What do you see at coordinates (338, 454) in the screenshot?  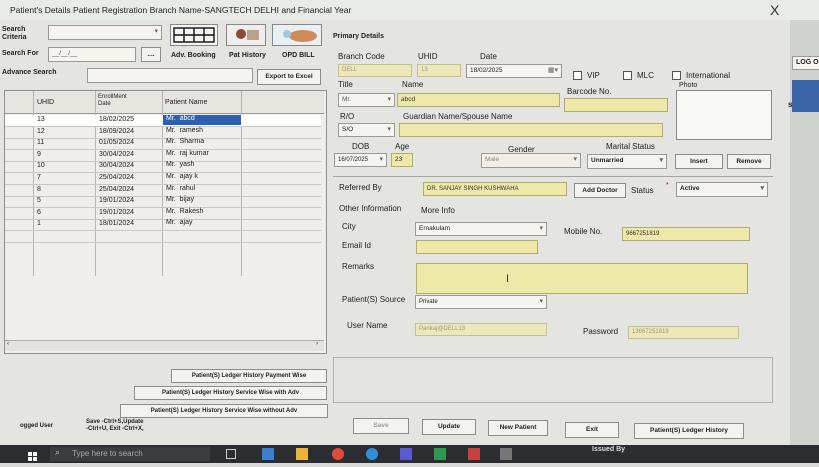 I see `chrome-icon` at bounding box center [338, 454].